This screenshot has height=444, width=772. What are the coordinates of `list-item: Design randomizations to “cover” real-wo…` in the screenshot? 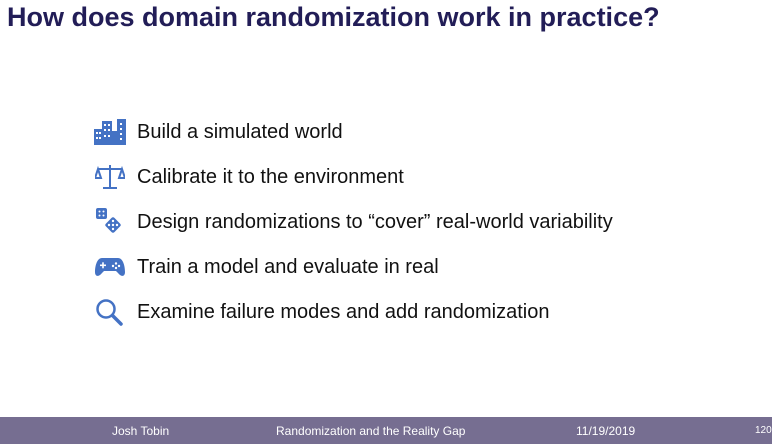 It's located at (353, 222).